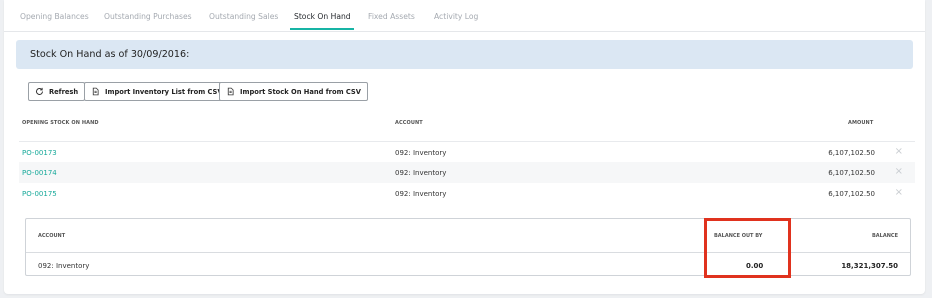 The width and height of the screenshot is (932, 298). I want to click on header-account: ACCOUNT, so click(409, 123).